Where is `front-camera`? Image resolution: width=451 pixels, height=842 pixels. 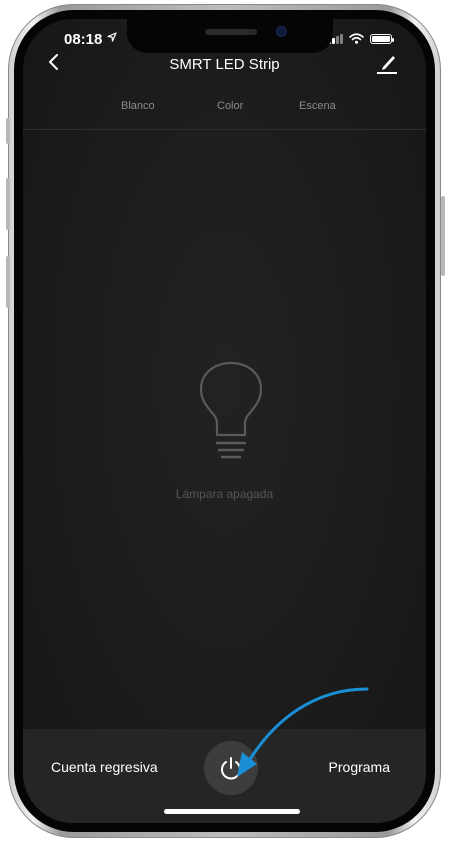 front-camera is located at coordinates (281, 31).